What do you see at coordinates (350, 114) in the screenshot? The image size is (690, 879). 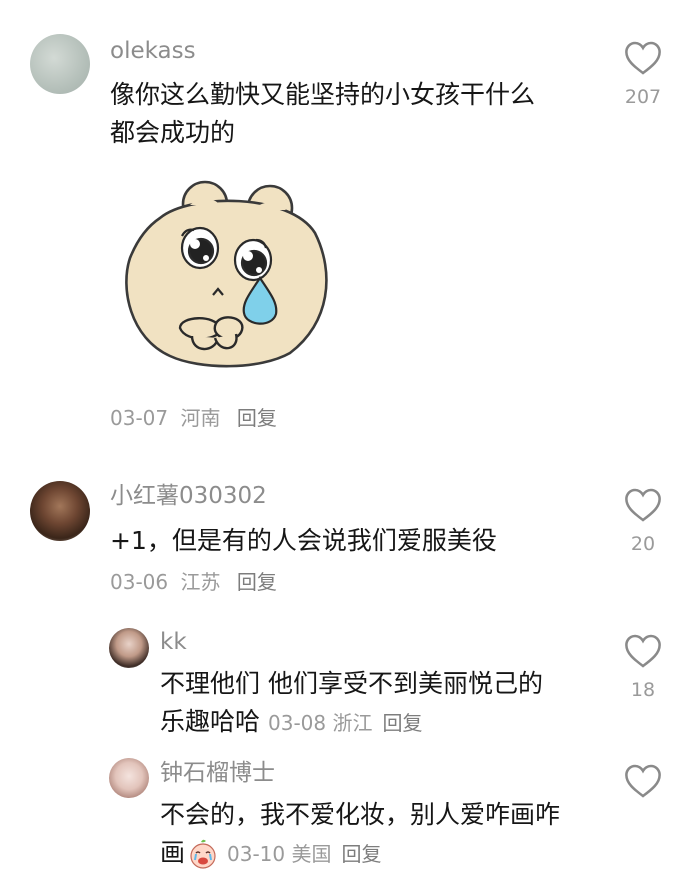 I see `comment-text: 像你这么勤快又能坚持的小女孩干什么 都会成功的` at bounding box center [350, 114].